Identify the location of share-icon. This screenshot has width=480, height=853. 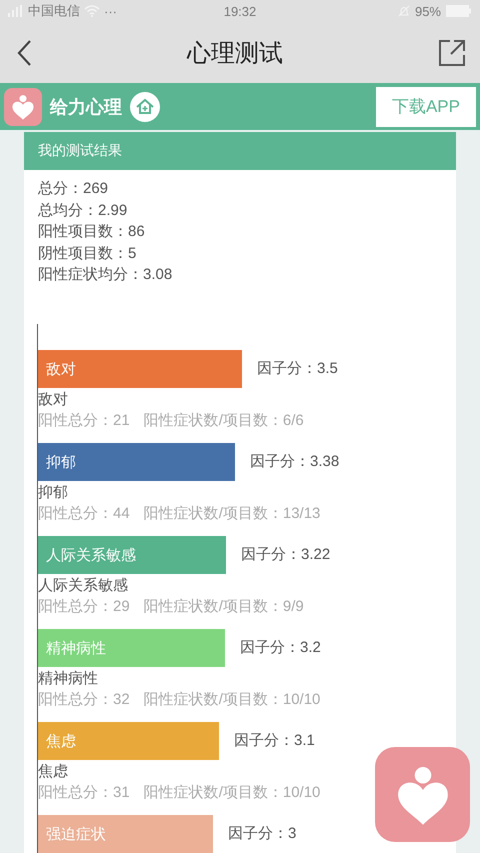
(452, 52).